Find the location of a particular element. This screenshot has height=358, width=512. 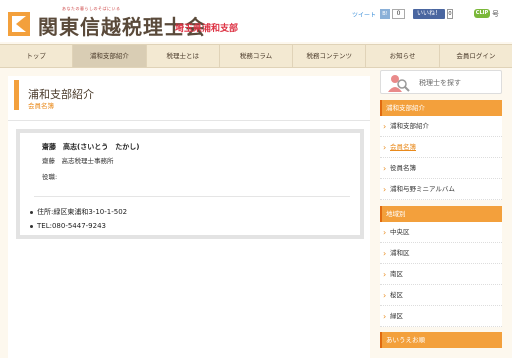

facebook-like-button: いいね！ is located at coordinates (429, 14).